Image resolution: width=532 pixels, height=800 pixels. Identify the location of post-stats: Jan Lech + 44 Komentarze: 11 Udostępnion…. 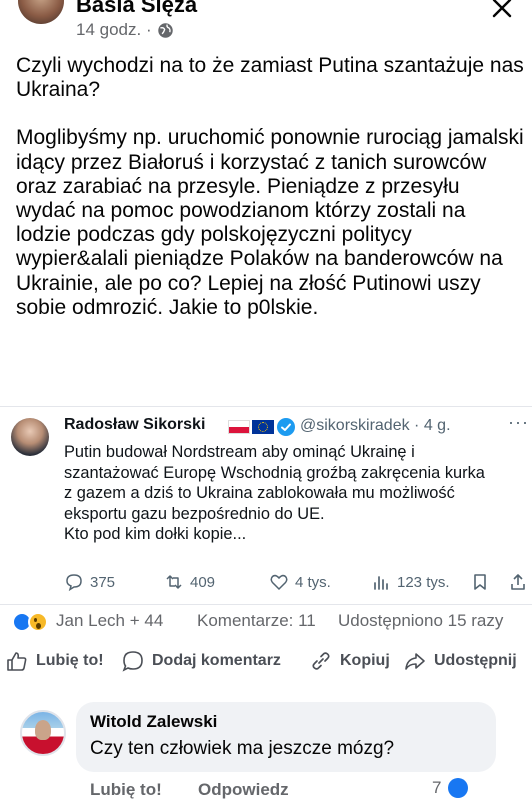
(266, 619).